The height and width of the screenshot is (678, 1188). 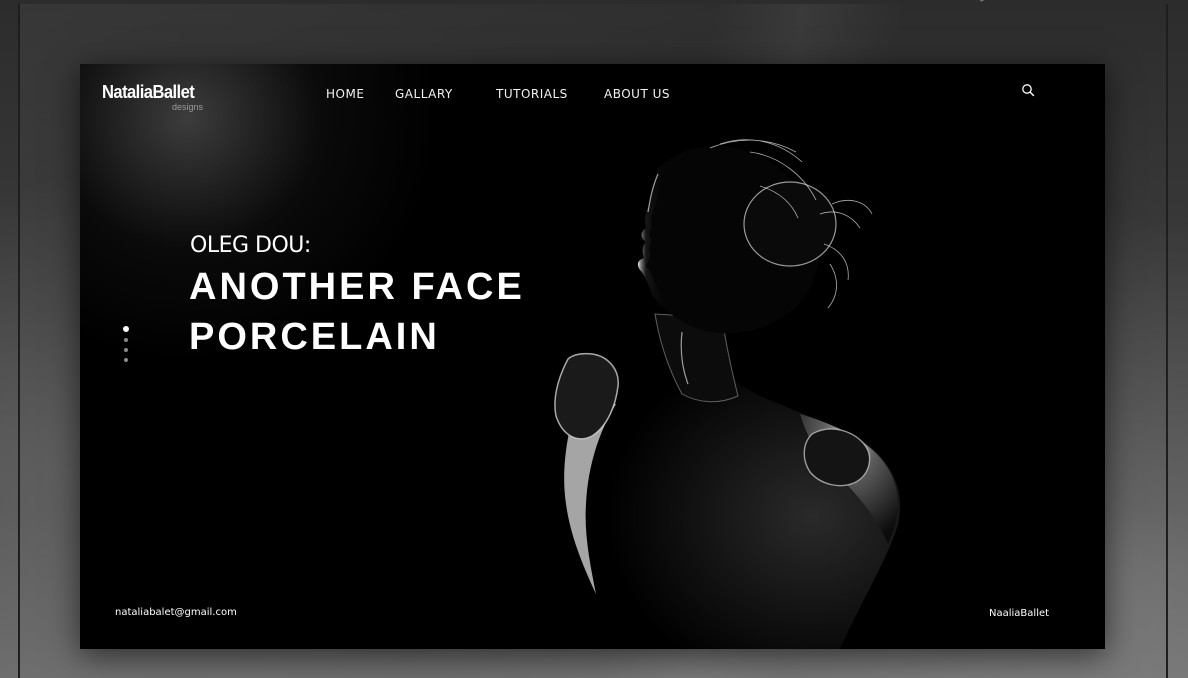 I want to click on slide-indicator, so click(x=126, y=346).